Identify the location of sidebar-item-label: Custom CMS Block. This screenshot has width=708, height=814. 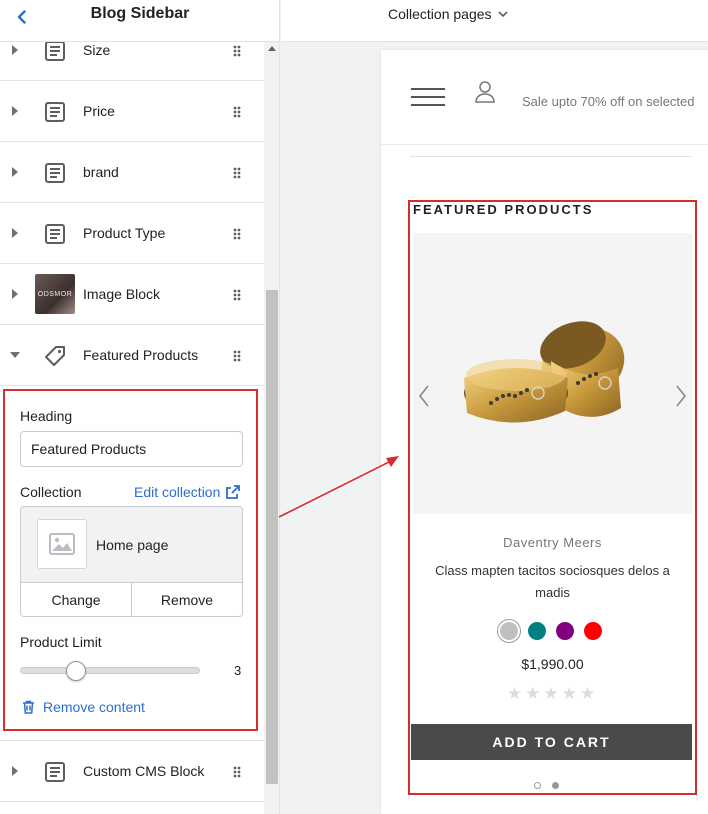
(144, 771).